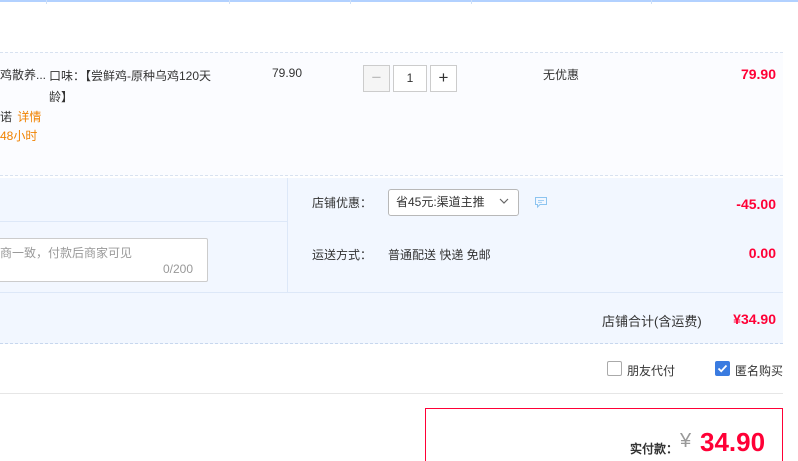 This screenshot has height=461, width=798. What do you see at coordinates (439, 255) in the screenshot?
I see `shipping-method: 普通配送 快递 免邮` at bounding box center [439, 255].